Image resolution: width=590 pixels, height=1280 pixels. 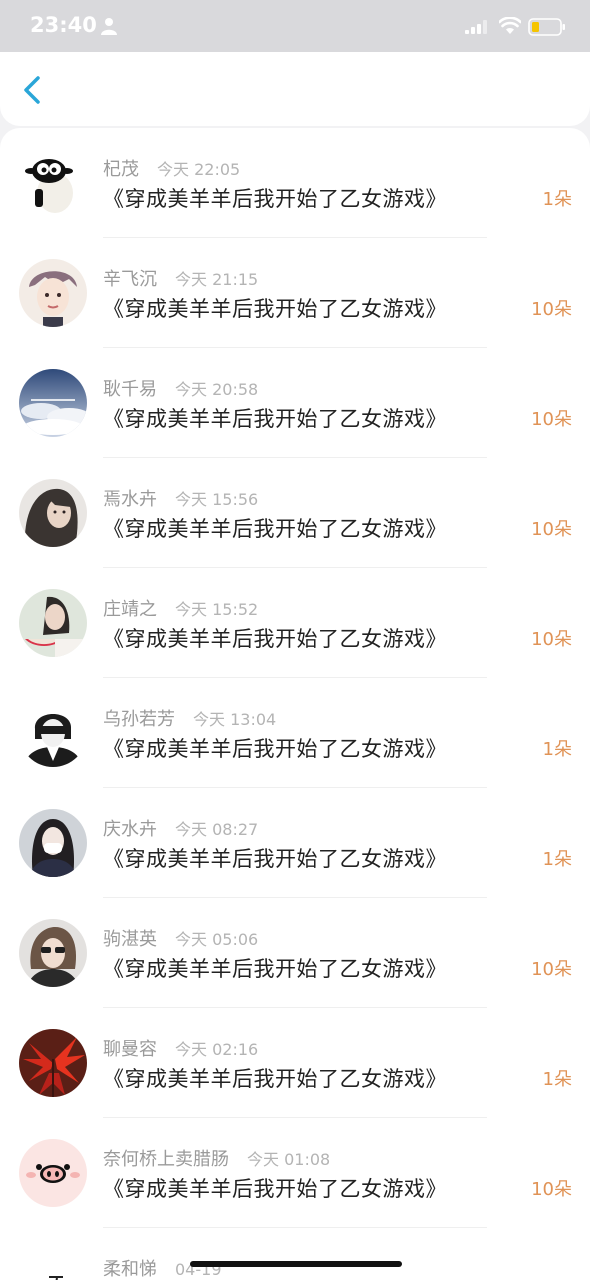 What do you see at coordinates (130, 279) in the screenshot?
I see `sender-name: 辛飞沉` at bounding box center [130, 279].